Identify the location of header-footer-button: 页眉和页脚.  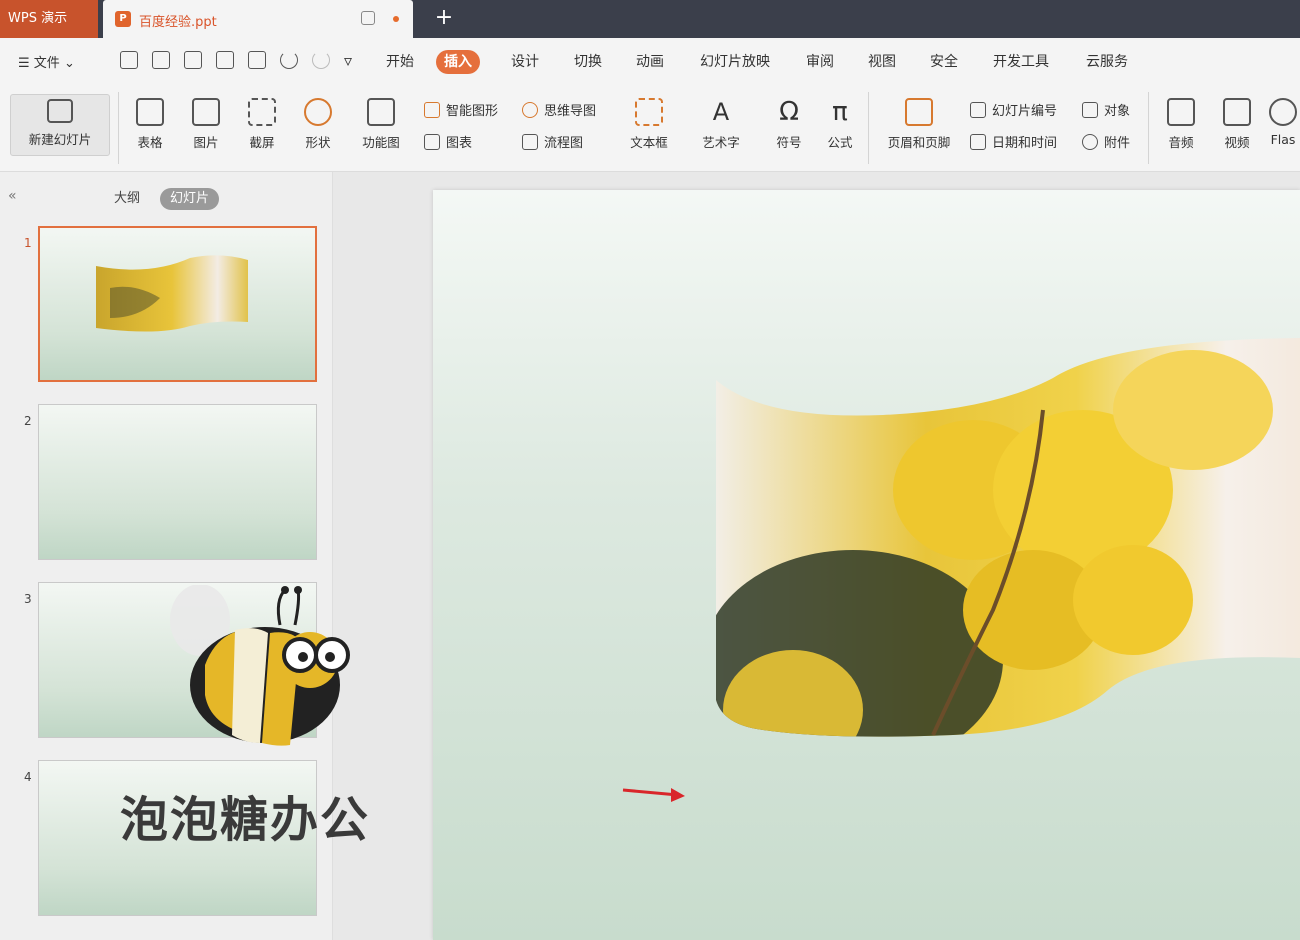
(919, 124).